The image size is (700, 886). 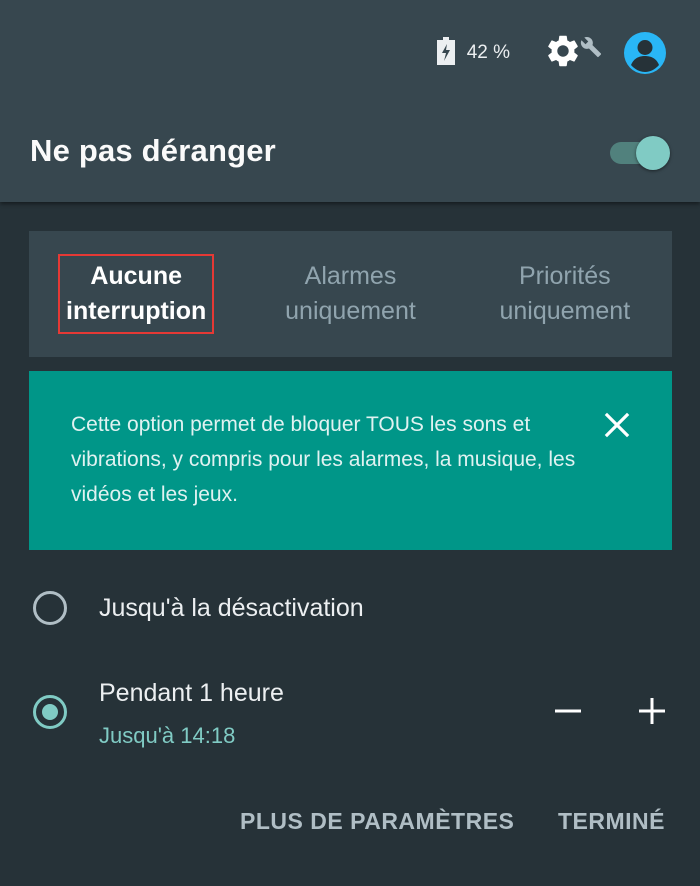 I want to click on tab-alarms-only: Alarmes uniquement, so click(x=350, y=294).